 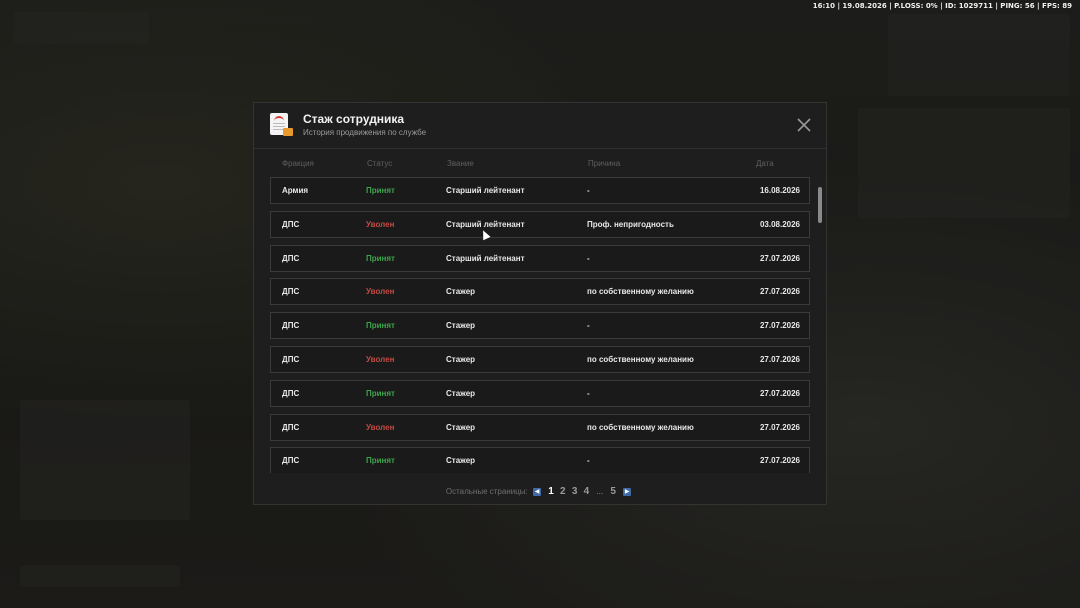 What do you see at coordinates (587, 491) in the screenshot?
I see `page-button-4: 4` at bounding box center [587, 491].